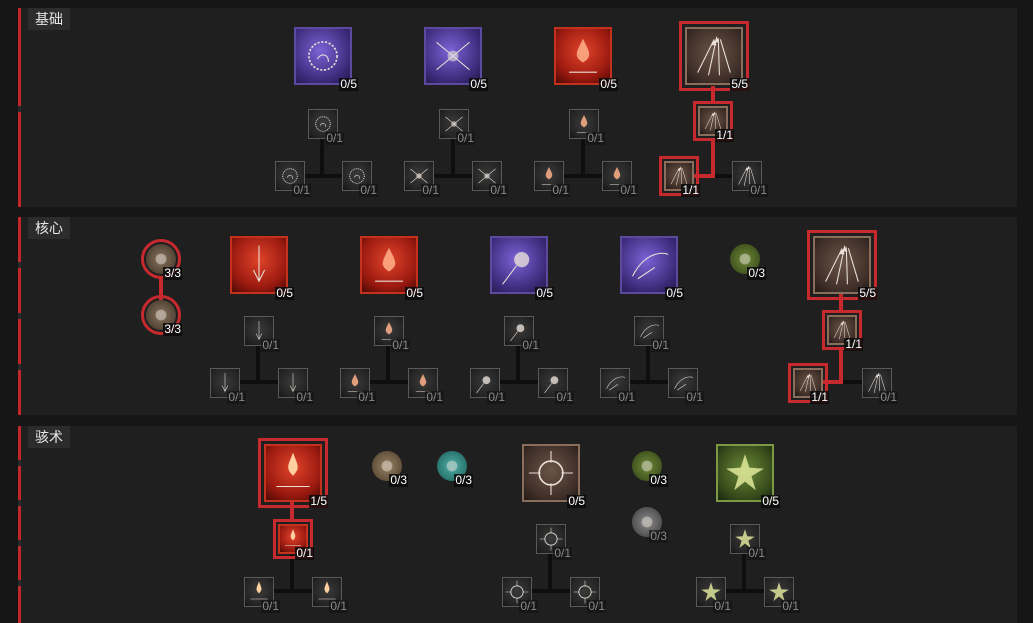 The image size is (1033, 623). What do you see at coordinates (293, 473) in the screenshot?
I see `skill-node-s3-corpse-explosion: 1/5` at bounding box center [293, 473].